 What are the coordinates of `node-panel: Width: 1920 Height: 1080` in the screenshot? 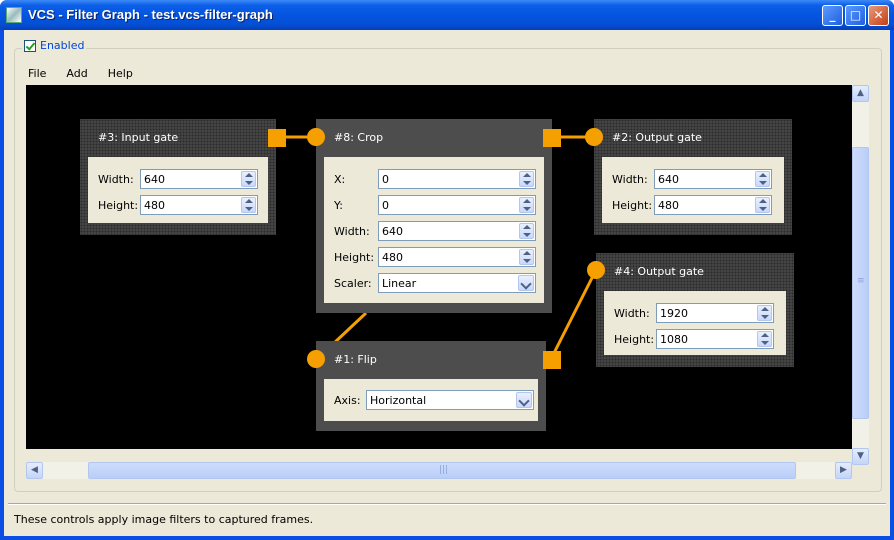 It's located at (695, 323).